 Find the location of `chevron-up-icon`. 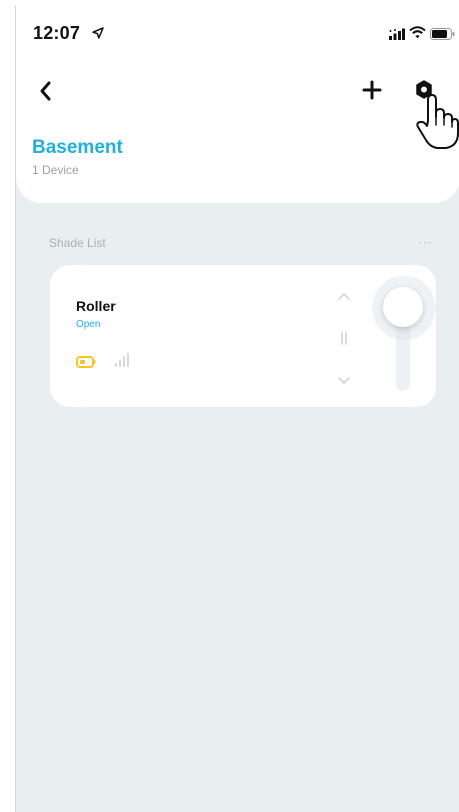

chevron-up-icon is located at coordinates (344, 299).